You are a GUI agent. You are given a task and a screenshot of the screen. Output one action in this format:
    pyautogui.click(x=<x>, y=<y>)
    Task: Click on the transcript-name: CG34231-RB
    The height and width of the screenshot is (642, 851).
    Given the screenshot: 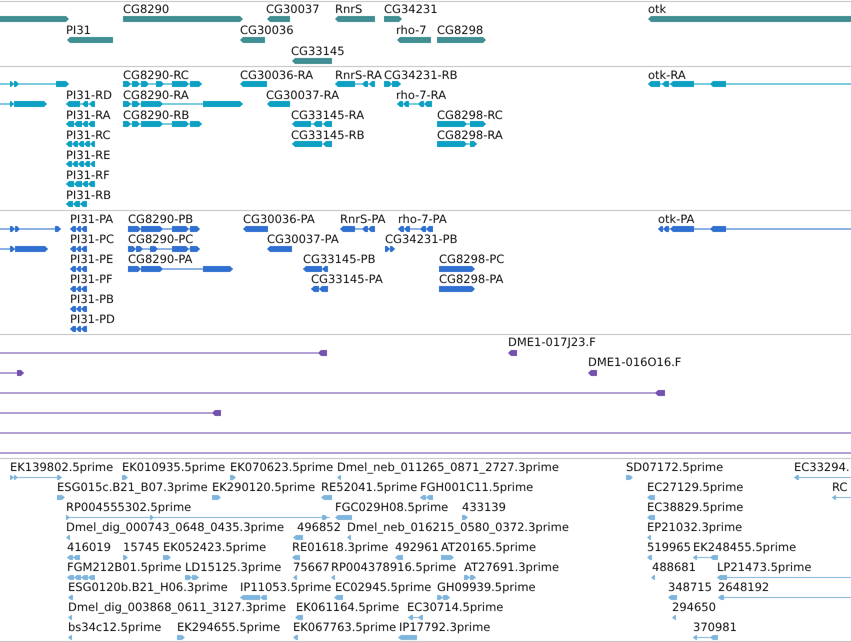 What is the action you would take?
    pyautogui.click(x=421, y=75)
    